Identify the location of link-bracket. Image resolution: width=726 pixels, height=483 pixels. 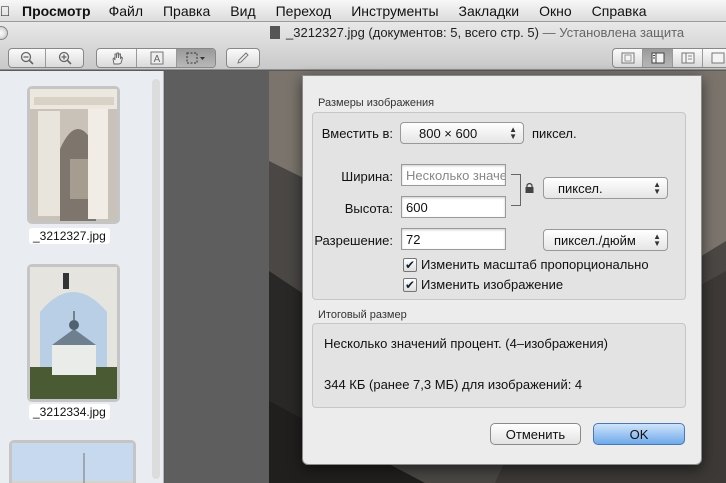
(516, 190).